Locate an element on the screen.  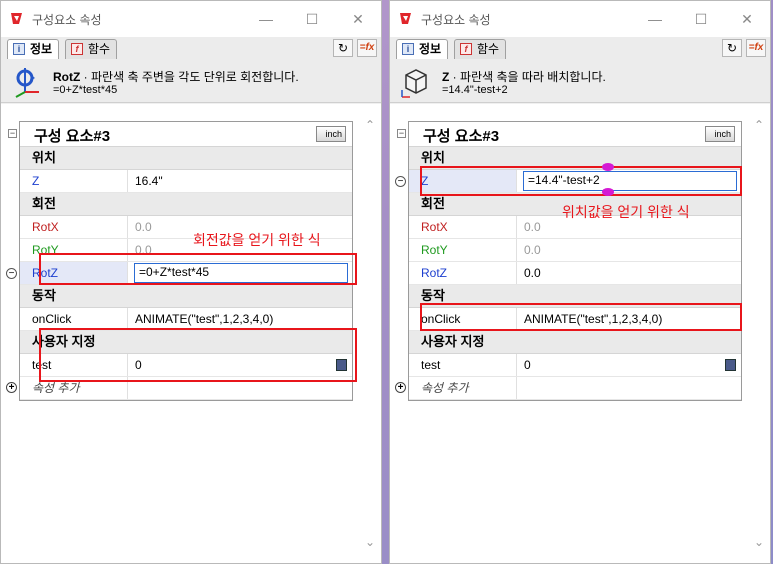
row-z: − Z =14.4"-test+2 is located at coordinates (568, 181).